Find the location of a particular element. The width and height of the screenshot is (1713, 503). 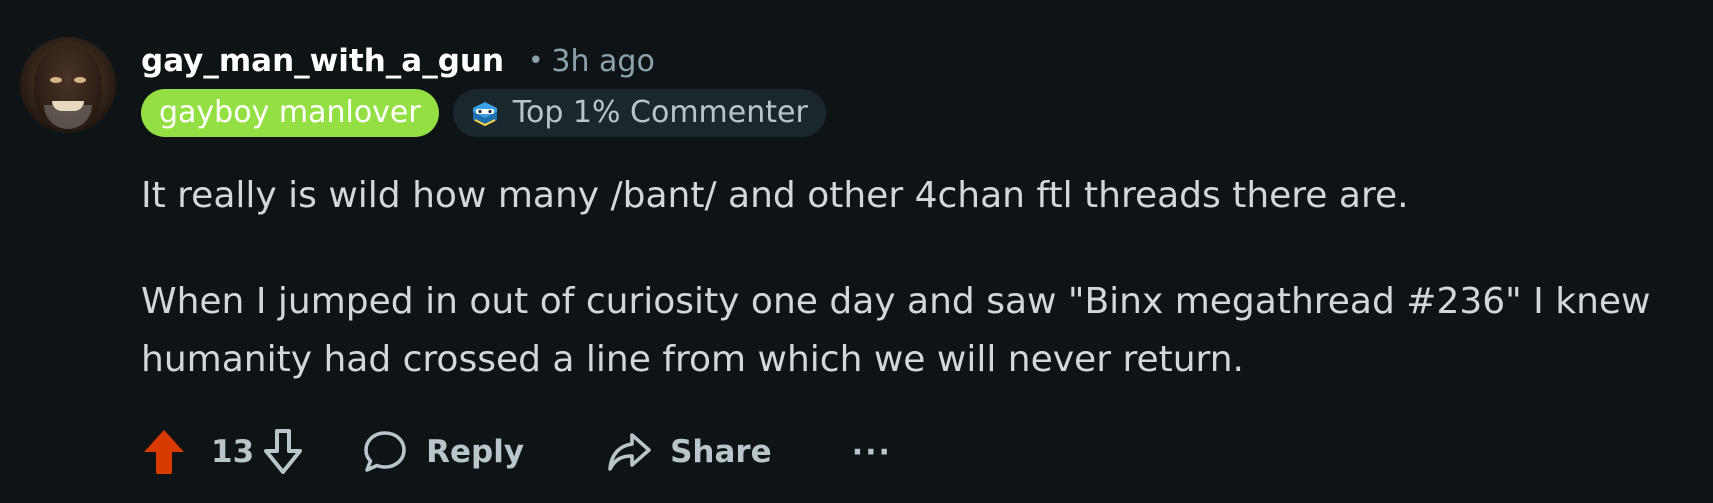

avatar-face is located at coordinates (68, 87).